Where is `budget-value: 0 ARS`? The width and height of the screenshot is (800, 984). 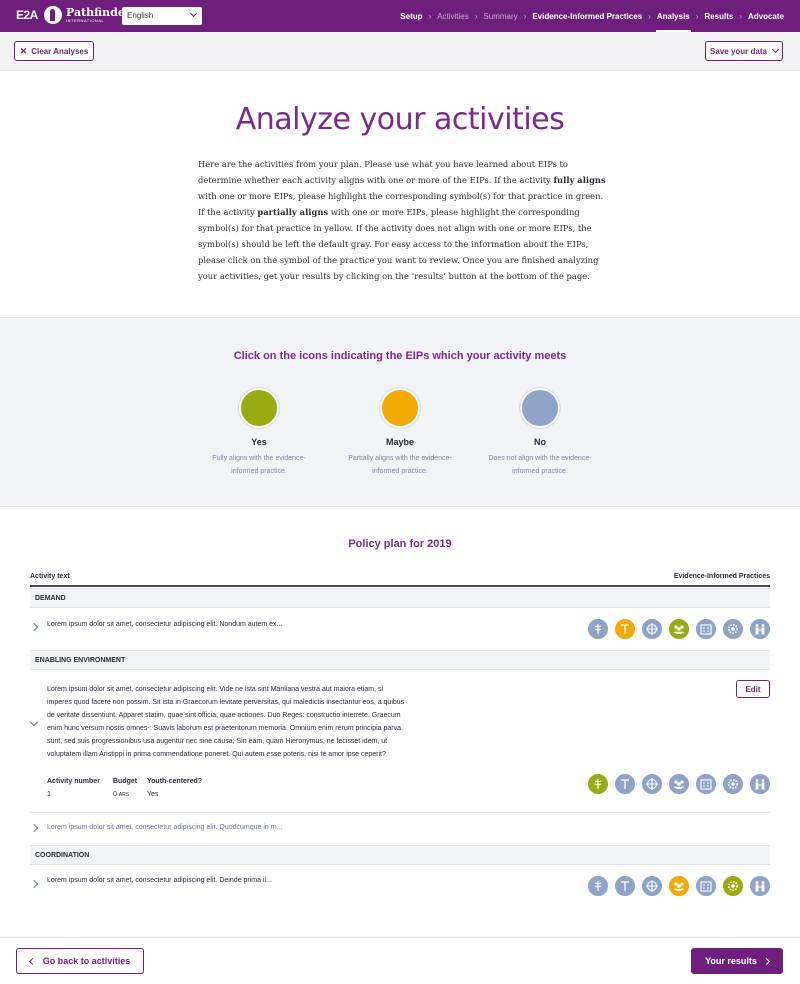
budget-value: 0 ARS is located at coordinates (121, 794).